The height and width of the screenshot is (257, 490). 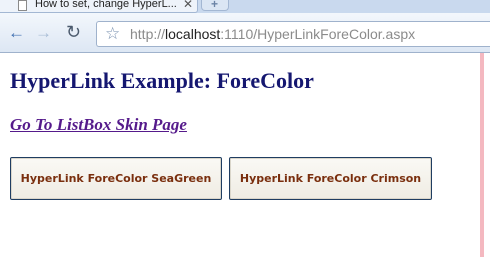 I want to click on listbox-skin-link: Go To ListBox Skin Page, so click(x=98, y=125).